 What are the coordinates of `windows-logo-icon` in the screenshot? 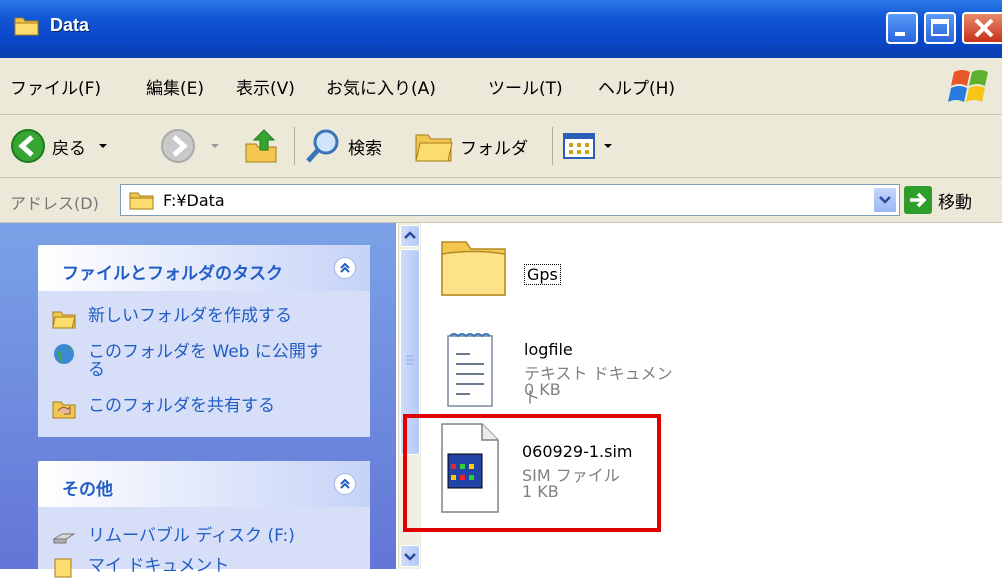 It's located at (968, 86).